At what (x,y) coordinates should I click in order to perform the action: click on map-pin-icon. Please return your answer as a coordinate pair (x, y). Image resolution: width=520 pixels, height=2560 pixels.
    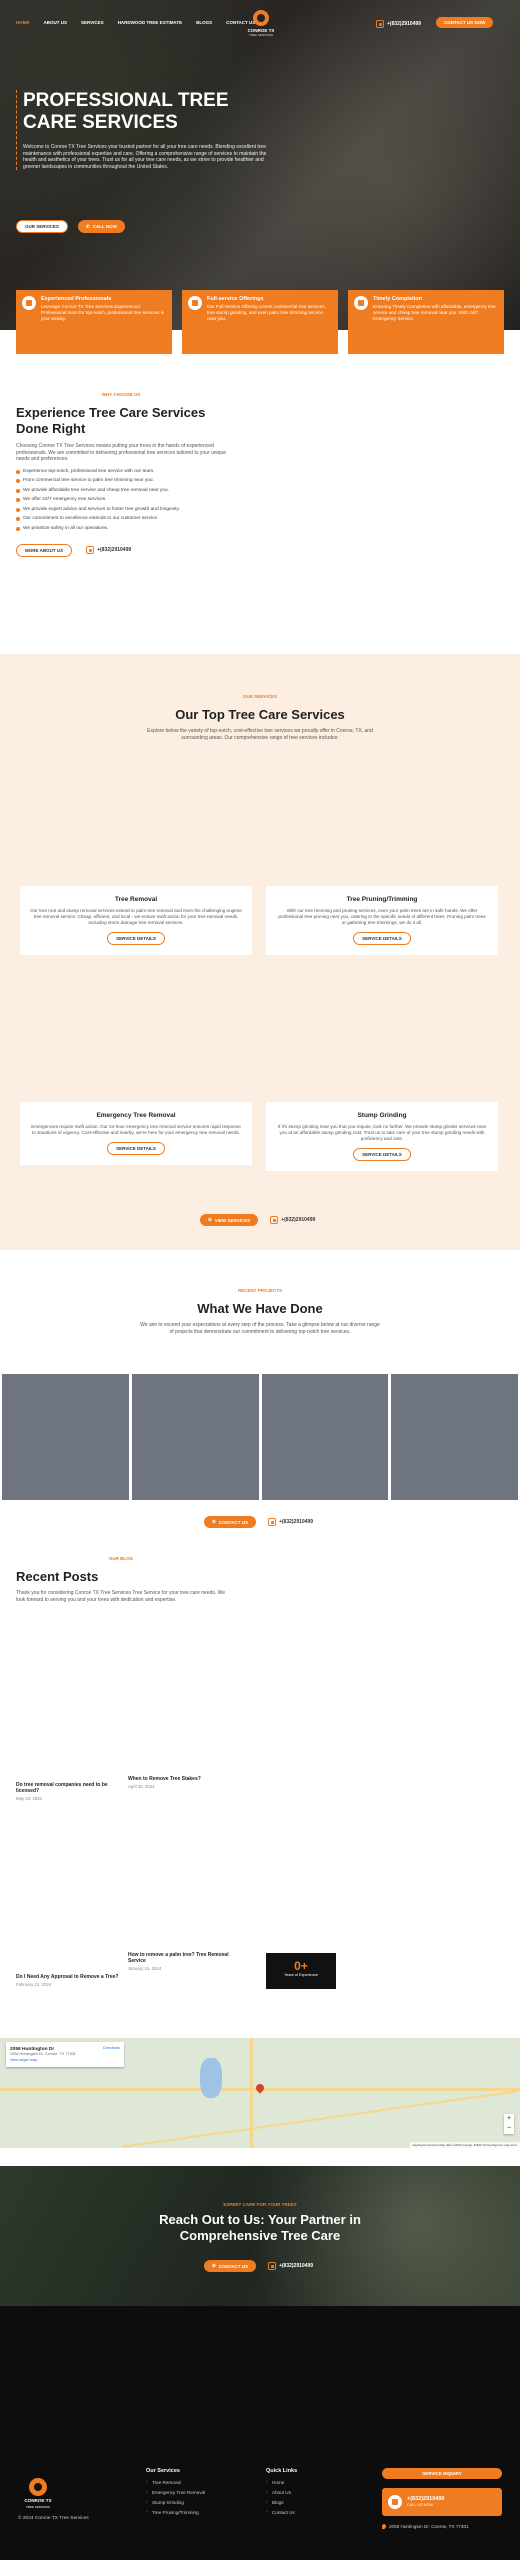
    Looking at the image, I should click on (260, 2088).